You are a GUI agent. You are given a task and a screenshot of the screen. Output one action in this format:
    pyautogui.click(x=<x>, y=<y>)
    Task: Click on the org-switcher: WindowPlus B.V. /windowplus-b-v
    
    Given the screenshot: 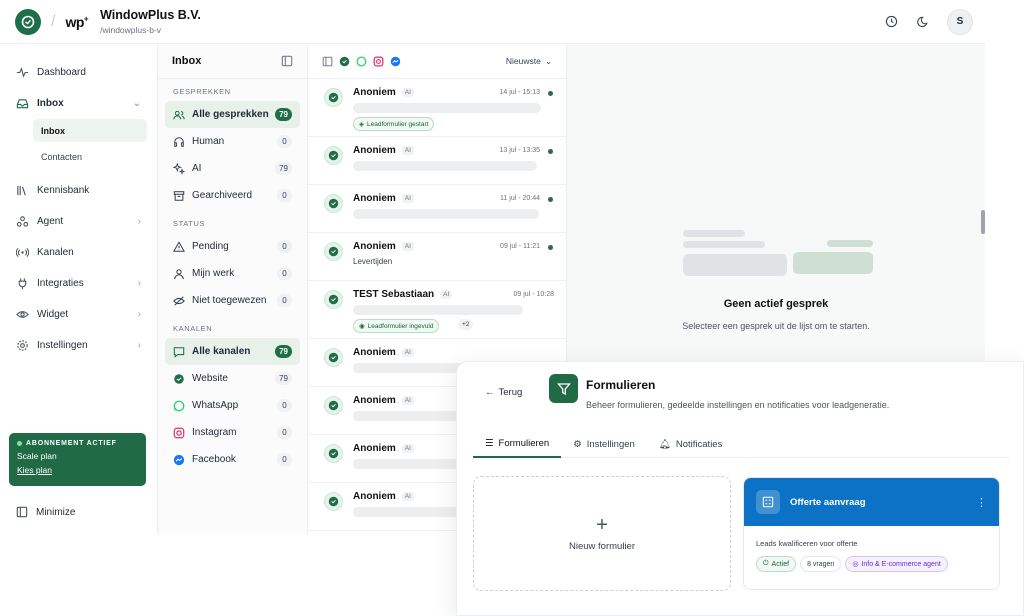 What is the action you would take?
    pyautogui.click(x=150, y=21)
    